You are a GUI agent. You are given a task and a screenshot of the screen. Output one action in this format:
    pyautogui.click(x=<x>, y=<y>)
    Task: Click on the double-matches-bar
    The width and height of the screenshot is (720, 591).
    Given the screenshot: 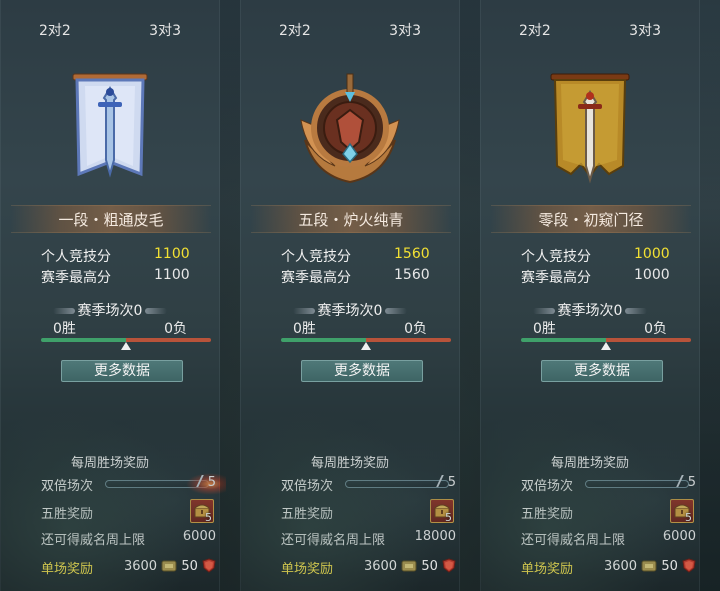 What is the action you would take?
    pyautogui.click(x=397, y=484)
    